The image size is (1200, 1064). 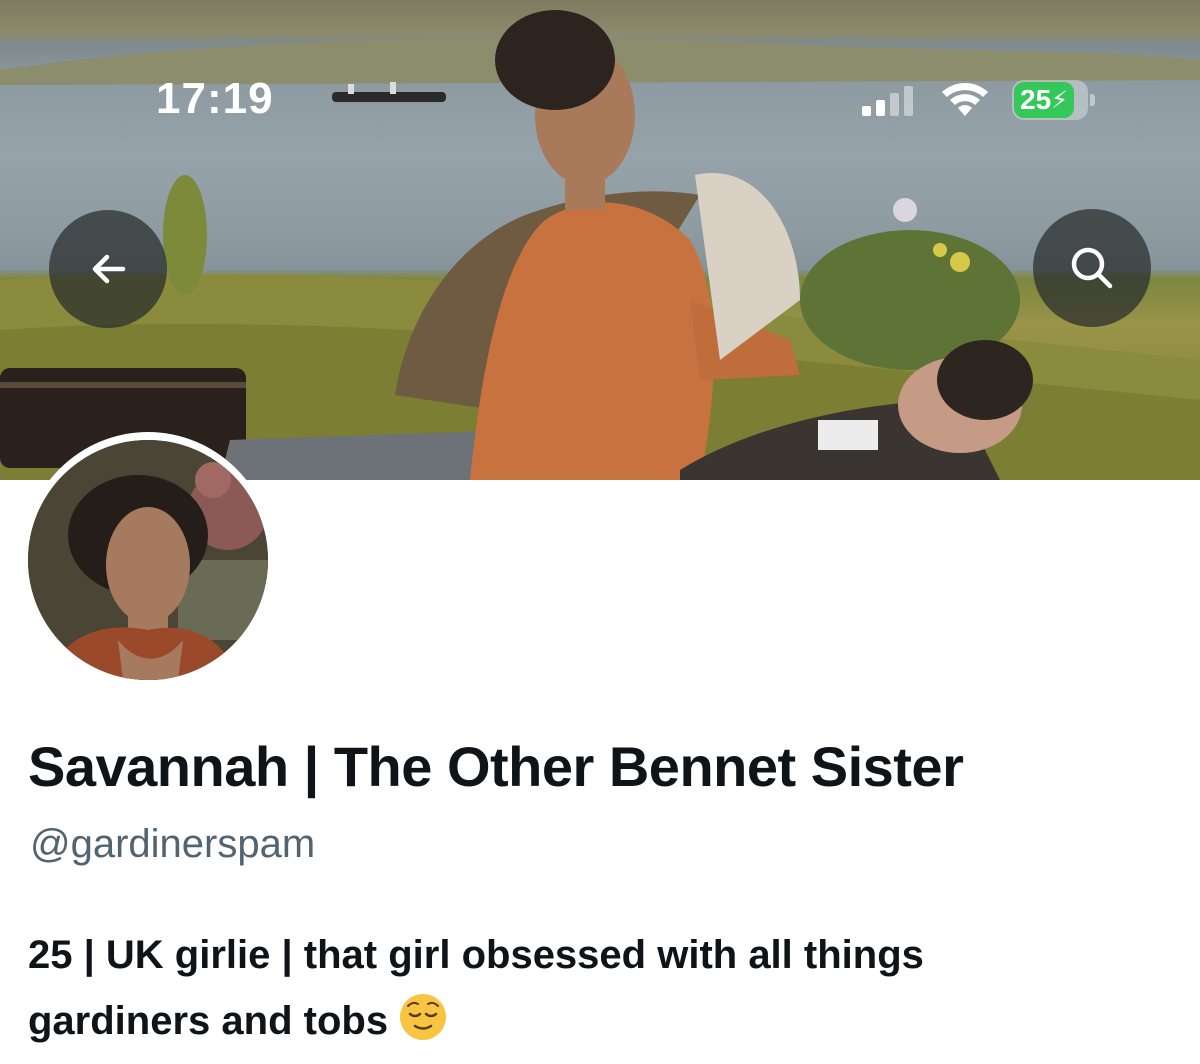 I want to click on bio-line: gardiners and tobs, so click(x=598, y=1021).